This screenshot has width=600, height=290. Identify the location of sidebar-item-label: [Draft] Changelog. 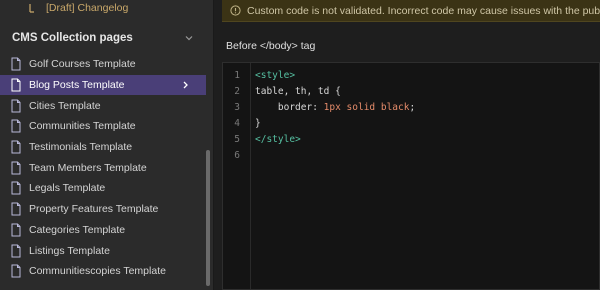
(87, 8).